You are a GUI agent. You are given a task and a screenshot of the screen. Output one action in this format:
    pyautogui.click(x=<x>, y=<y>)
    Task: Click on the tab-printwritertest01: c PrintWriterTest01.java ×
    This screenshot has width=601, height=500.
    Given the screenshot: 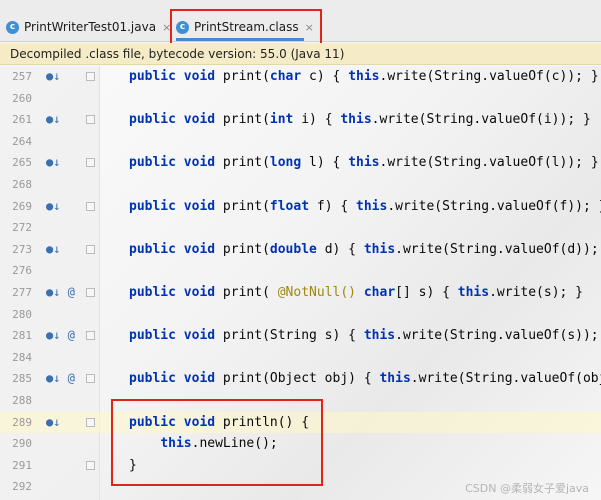 What is the action you would take?
    pyautogui.click(x=88, y=27)
    